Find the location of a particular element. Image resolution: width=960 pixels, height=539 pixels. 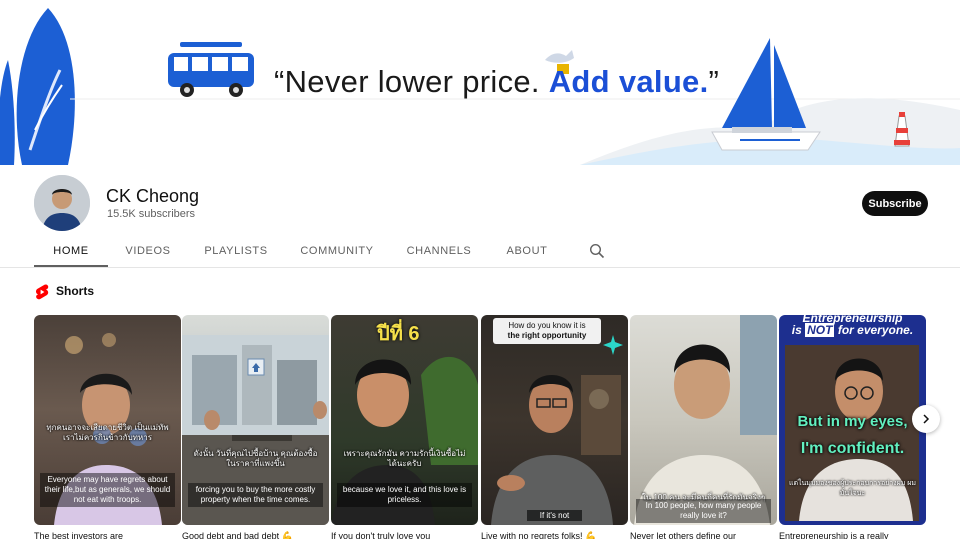

banner-quote-highlight: Add value. is located at coordinates (628, 81).